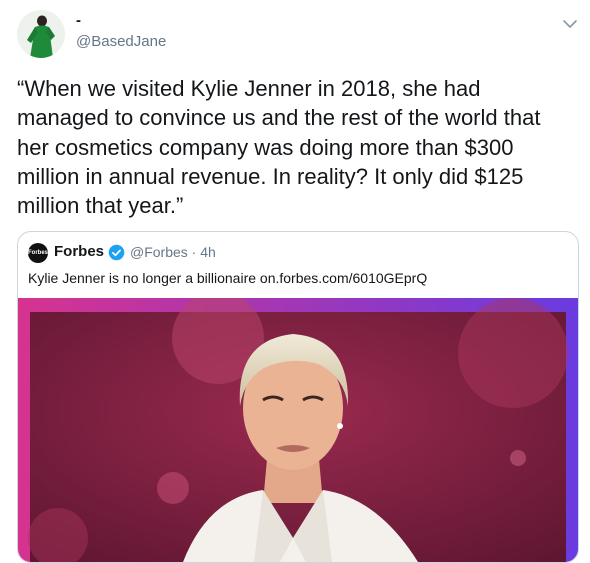  Describe the element at coordinates (173, 252) in the screenshot. I see `quoted-meta: @Forbes · 4h` at that location.